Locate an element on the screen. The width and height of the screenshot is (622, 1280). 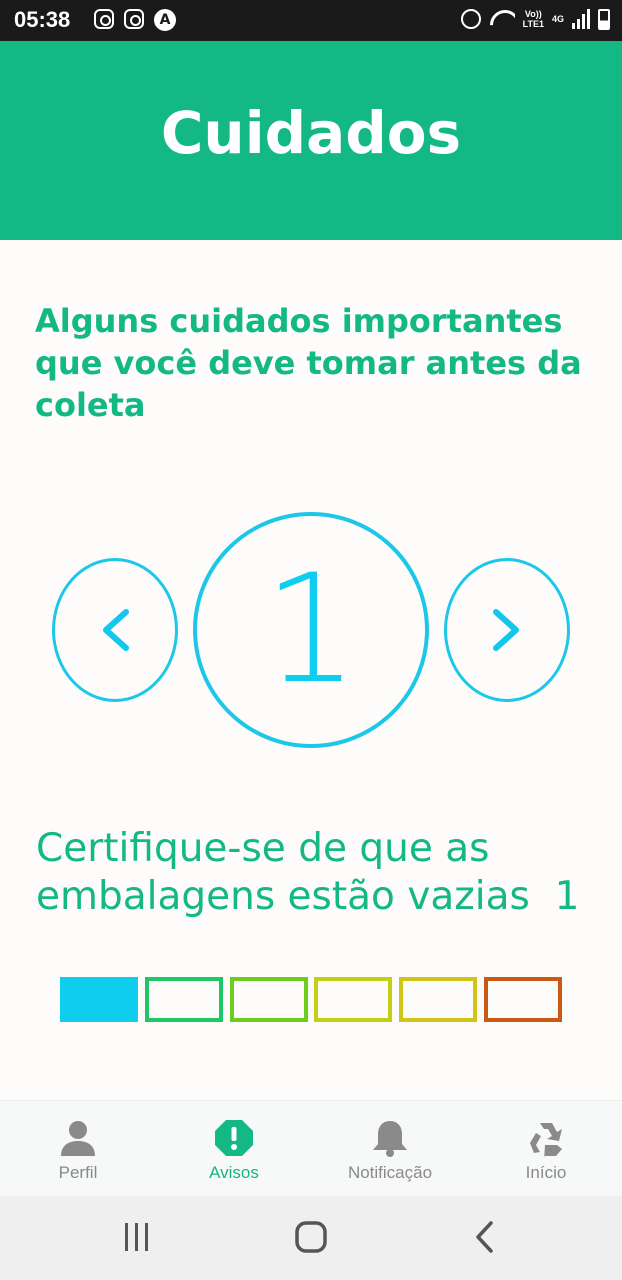
status-bar: 05:38 A Vo)) LTE1 4G is located at coordinates (311, 20).